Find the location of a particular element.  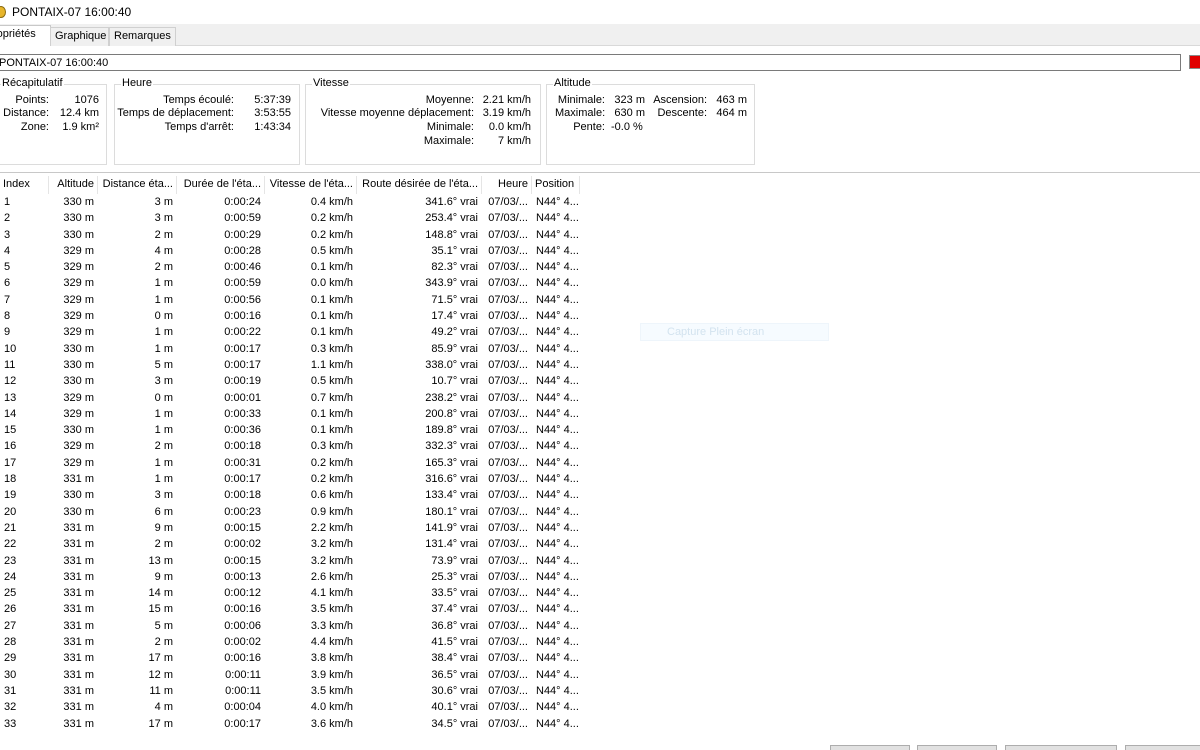

splitter is located at coordinates (600, 172).